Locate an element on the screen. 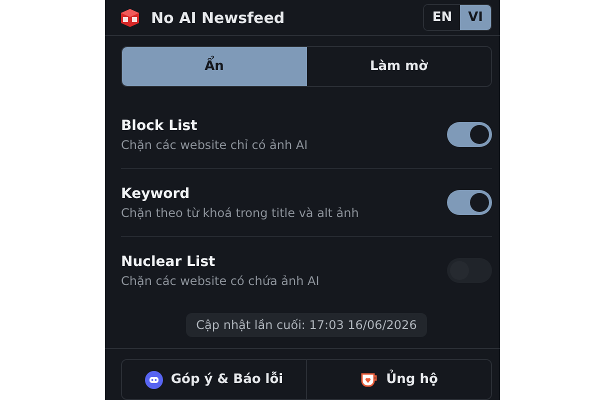 The image size is (600, 400). last-updated-badge: Cập nhật lần cuối: 17:03 16/06/2026 is located at coordinates (306, 325).